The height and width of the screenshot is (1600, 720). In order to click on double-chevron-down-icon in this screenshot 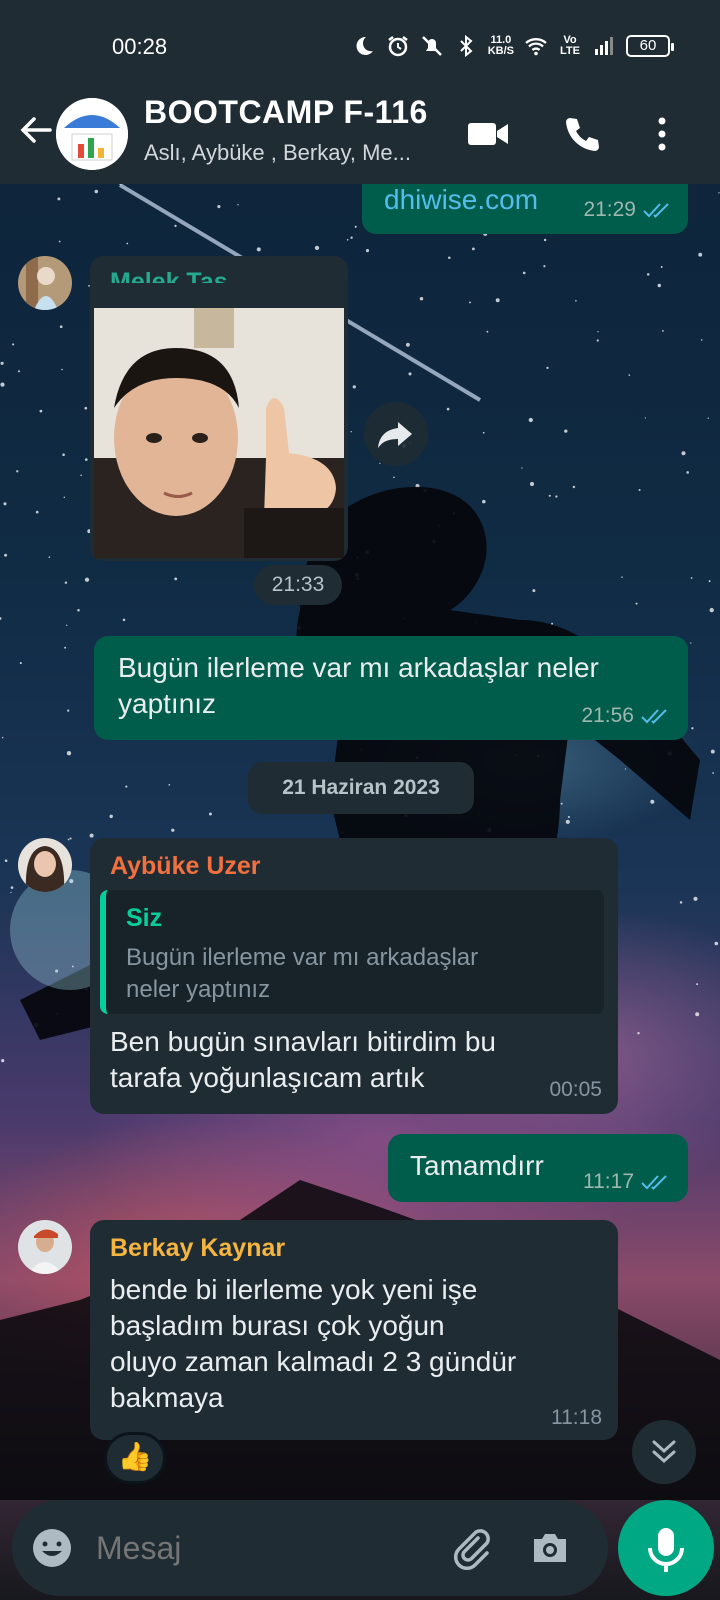, I will do `click(664, 1452)`.